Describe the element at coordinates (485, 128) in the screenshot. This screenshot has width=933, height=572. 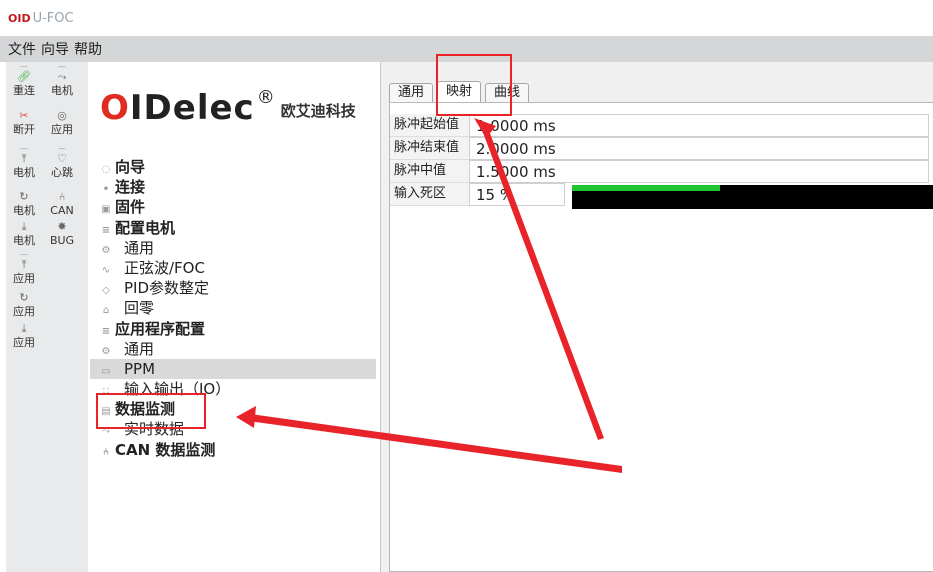
I see `arrow-to-tab-head` at that location.